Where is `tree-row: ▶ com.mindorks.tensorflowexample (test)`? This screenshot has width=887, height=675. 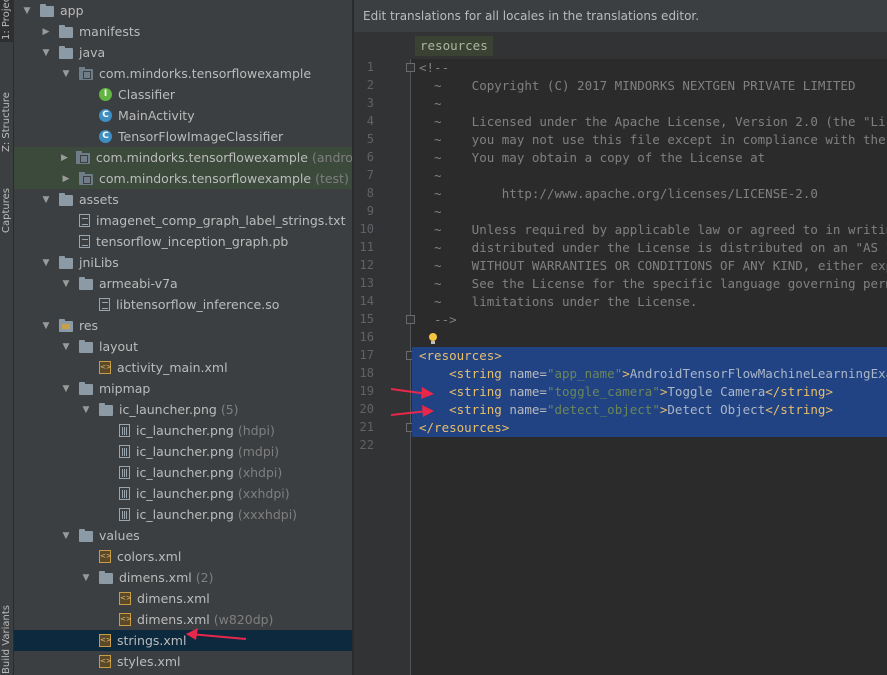
tree-row: ▶ com.mindorks.tensorflowexample (test) is located at coordinates (183, 178).